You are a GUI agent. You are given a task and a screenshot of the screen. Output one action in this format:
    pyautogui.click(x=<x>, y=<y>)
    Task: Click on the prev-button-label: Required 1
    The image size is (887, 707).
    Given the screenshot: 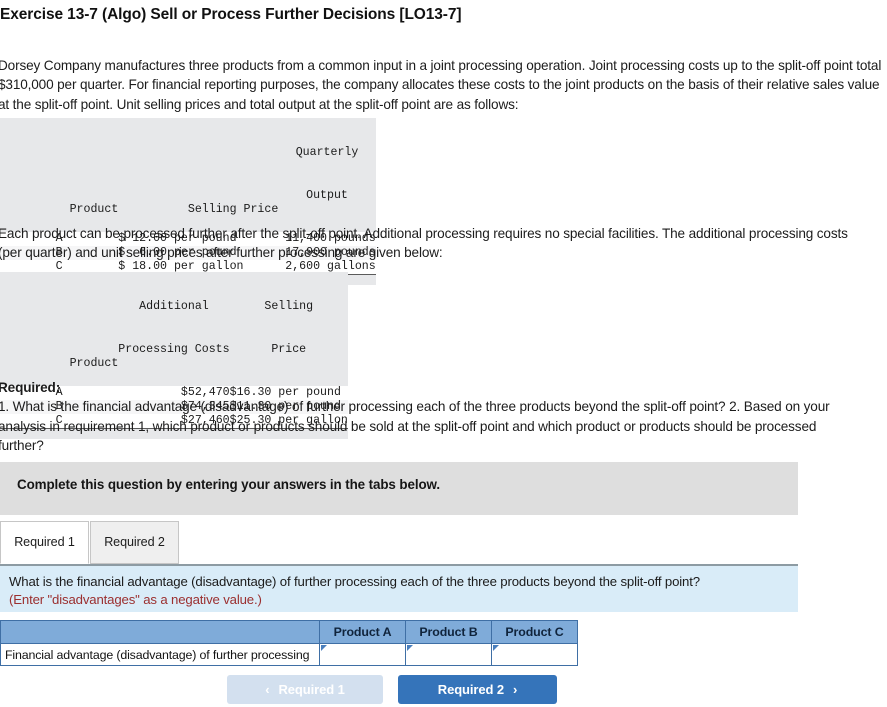 What is the action you would take?
    pyautogui.click(x=311, y=689)
    